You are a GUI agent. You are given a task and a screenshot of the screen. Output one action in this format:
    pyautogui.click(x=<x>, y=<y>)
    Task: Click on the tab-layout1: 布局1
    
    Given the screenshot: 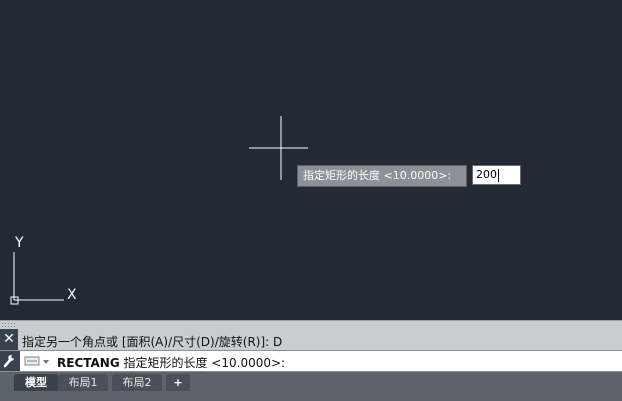 What is the action you would take?
    pyautogui.click(x=83, y=382)
    